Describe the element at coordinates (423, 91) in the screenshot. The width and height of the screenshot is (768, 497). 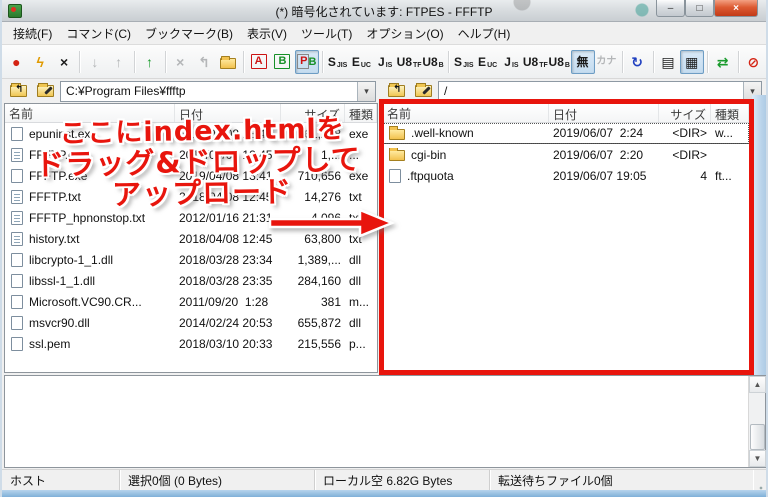
I see `remote-change-folder-button` at that location.